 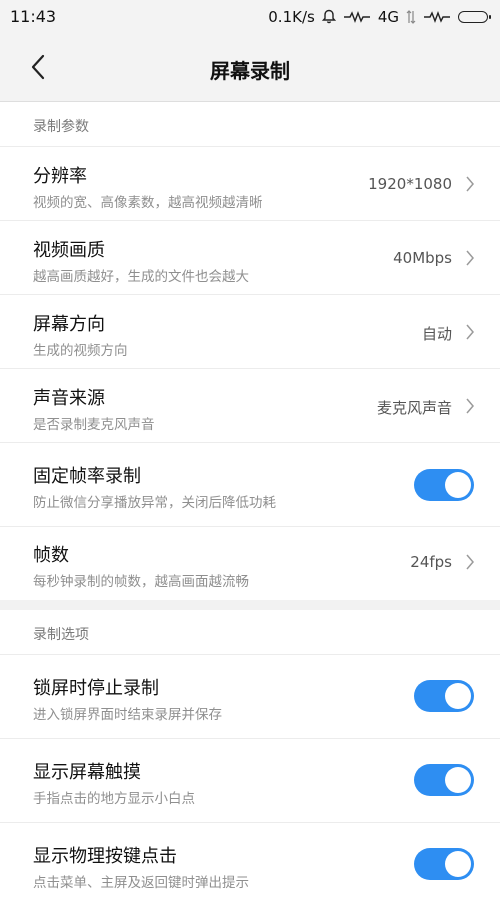 I want to click on show-touches-toggle, so click(x=444, y=780).